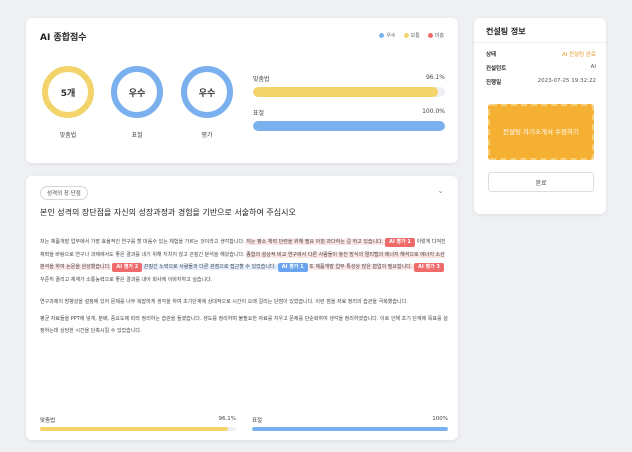  I want to click on spelling-mini-bar: 맞춤법 96.1%, so click(138, 423).